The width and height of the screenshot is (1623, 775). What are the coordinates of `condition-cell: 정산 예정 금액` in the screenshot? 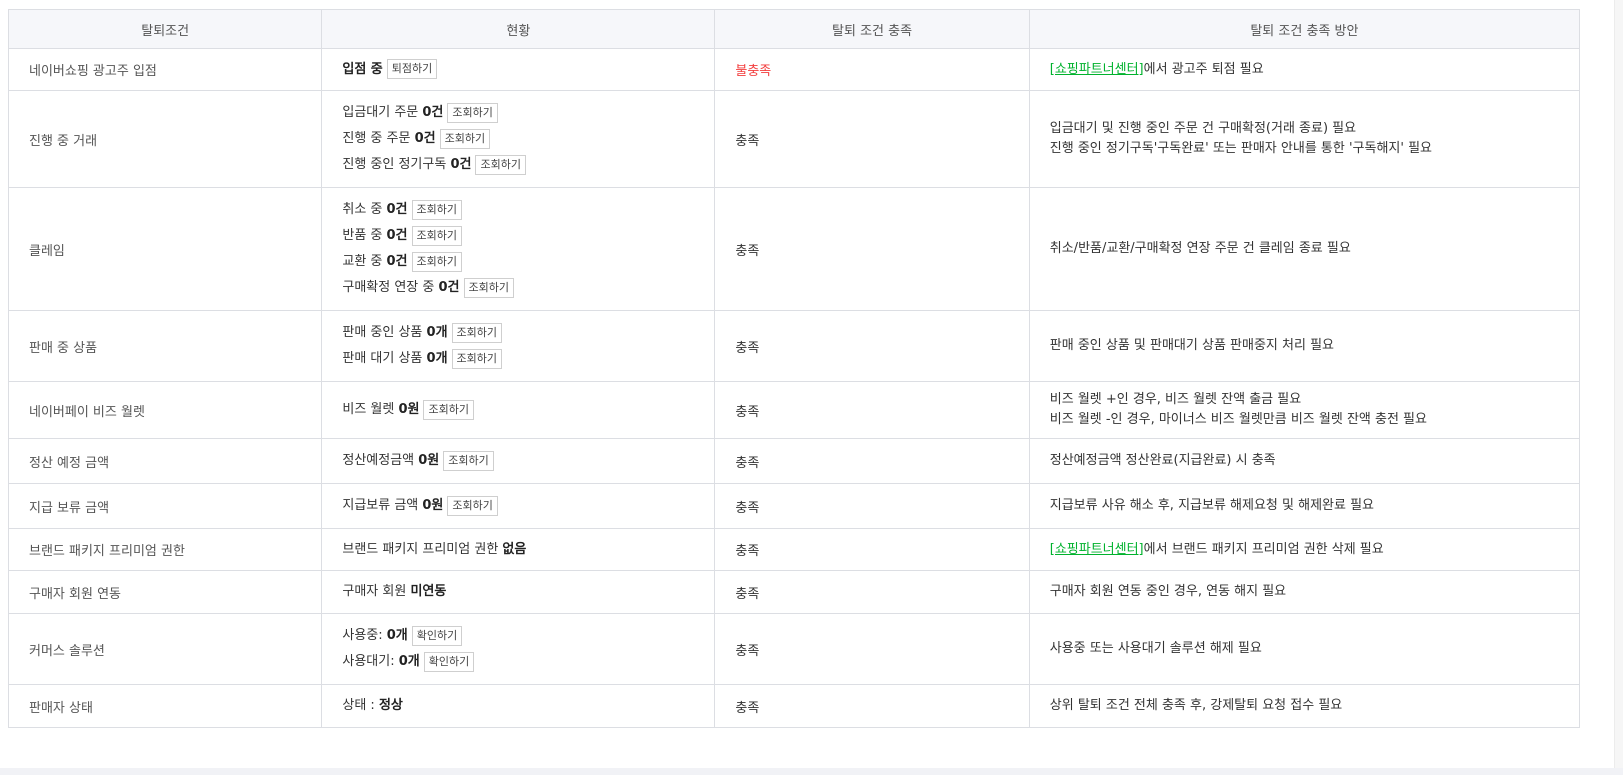 It's located at (165, 461).